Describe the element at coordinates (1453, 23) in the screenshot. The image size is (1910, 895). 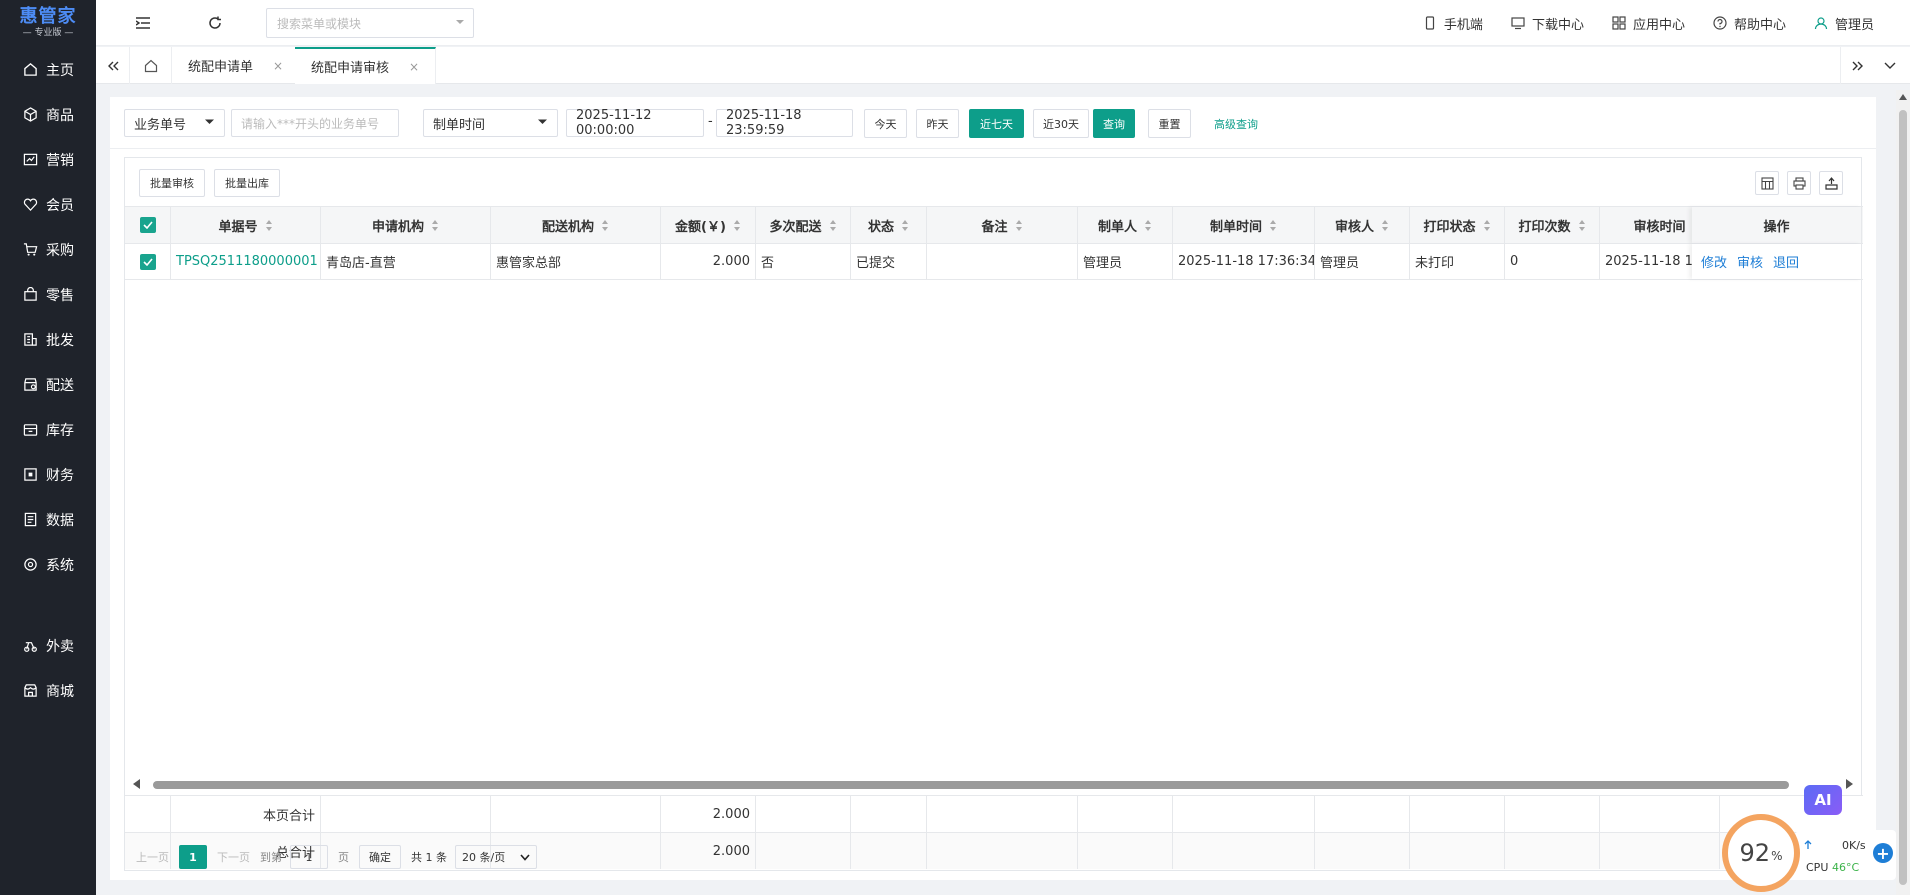
I see `mobile-link: 手机端` at that location.